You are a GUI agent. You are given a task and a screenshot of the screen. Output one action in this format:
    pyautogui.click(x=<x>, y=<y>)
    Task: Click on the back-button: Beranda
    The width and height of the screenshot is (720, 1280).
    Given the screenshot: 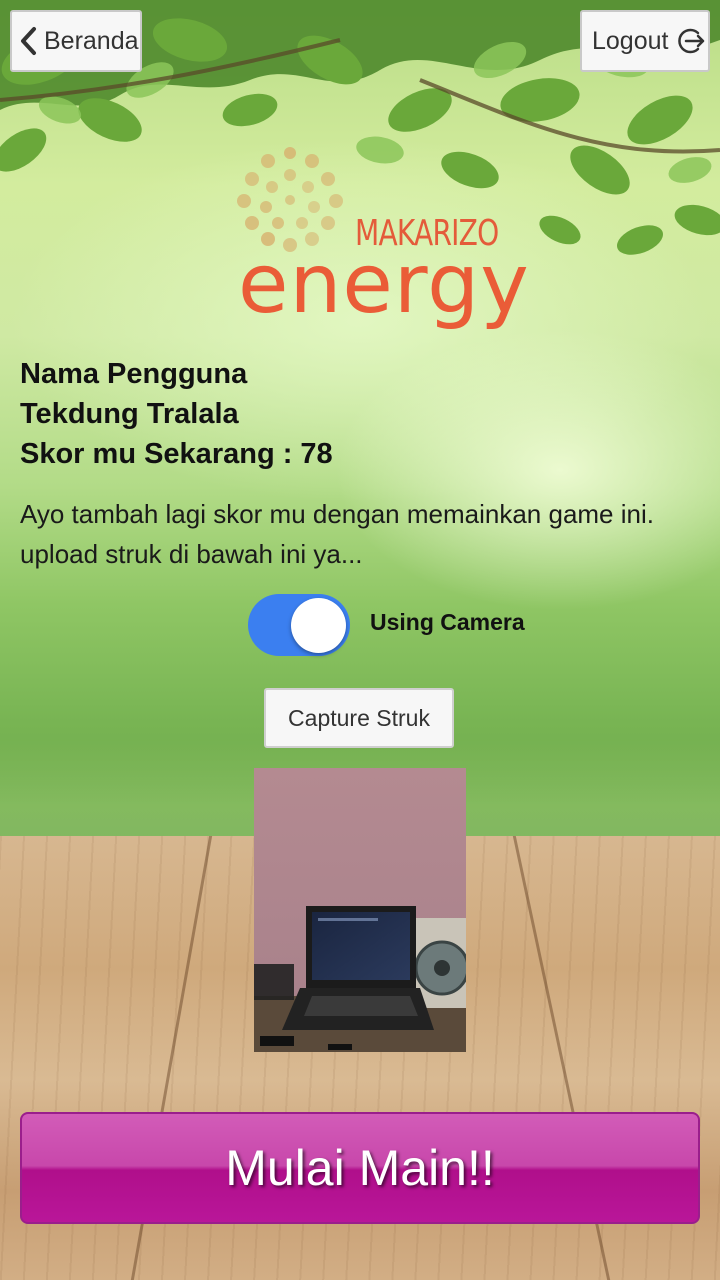 What is the action you would take?
    pyautogui.click(x=76, y=41)
    